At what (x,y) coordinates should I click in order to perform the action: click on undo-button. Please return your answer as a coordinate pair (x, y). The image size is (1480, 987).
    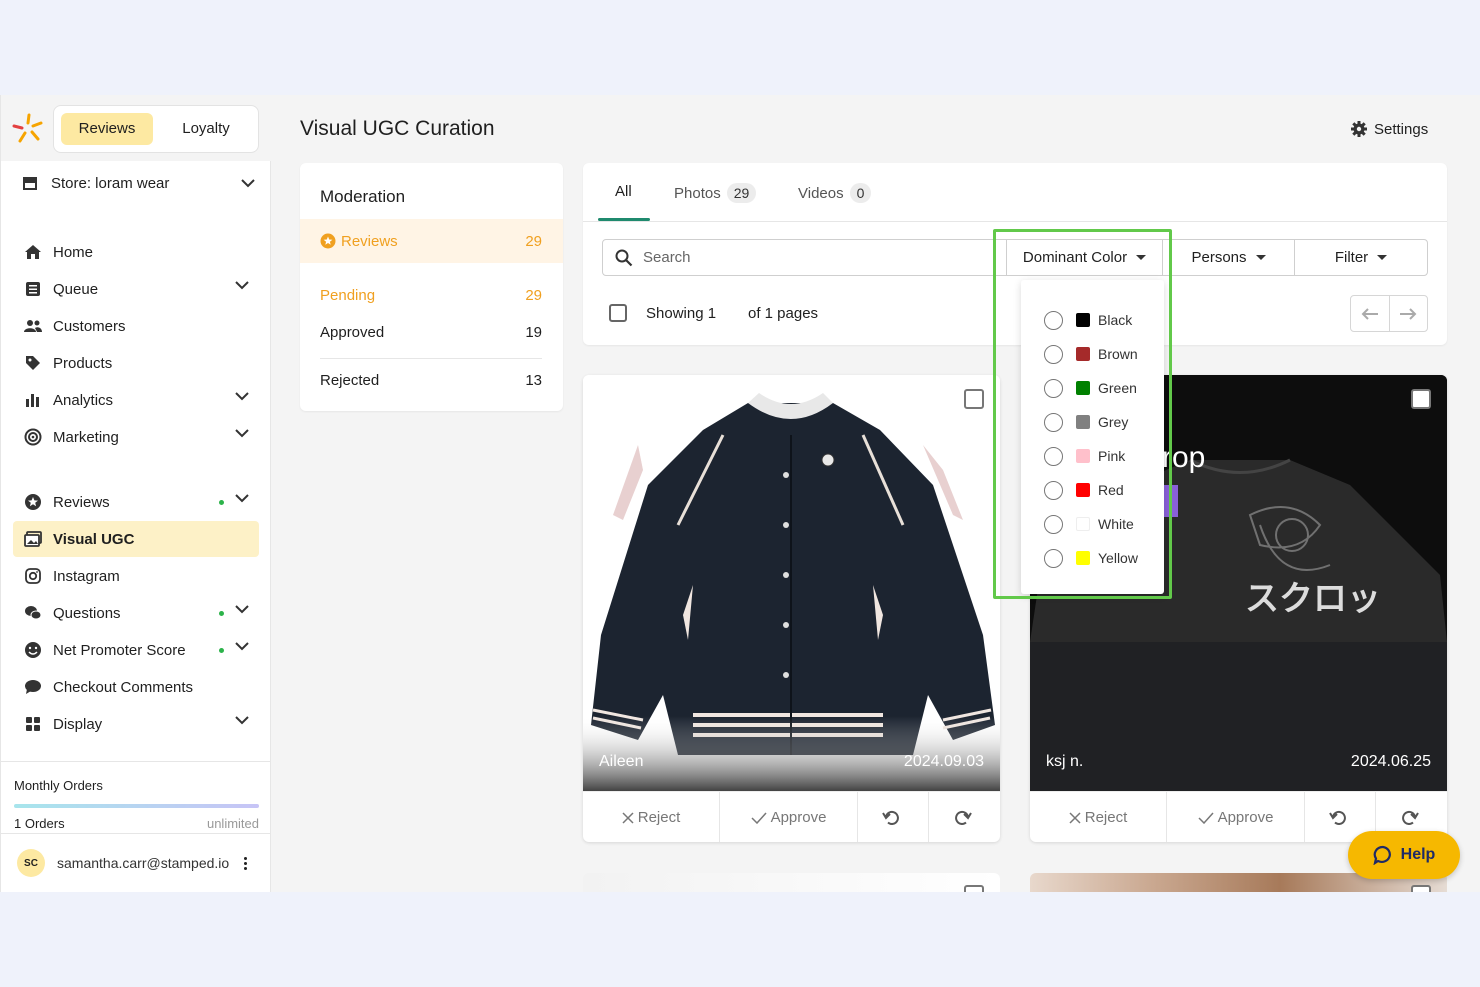
    Looking at the image, I should click on (893, 817).